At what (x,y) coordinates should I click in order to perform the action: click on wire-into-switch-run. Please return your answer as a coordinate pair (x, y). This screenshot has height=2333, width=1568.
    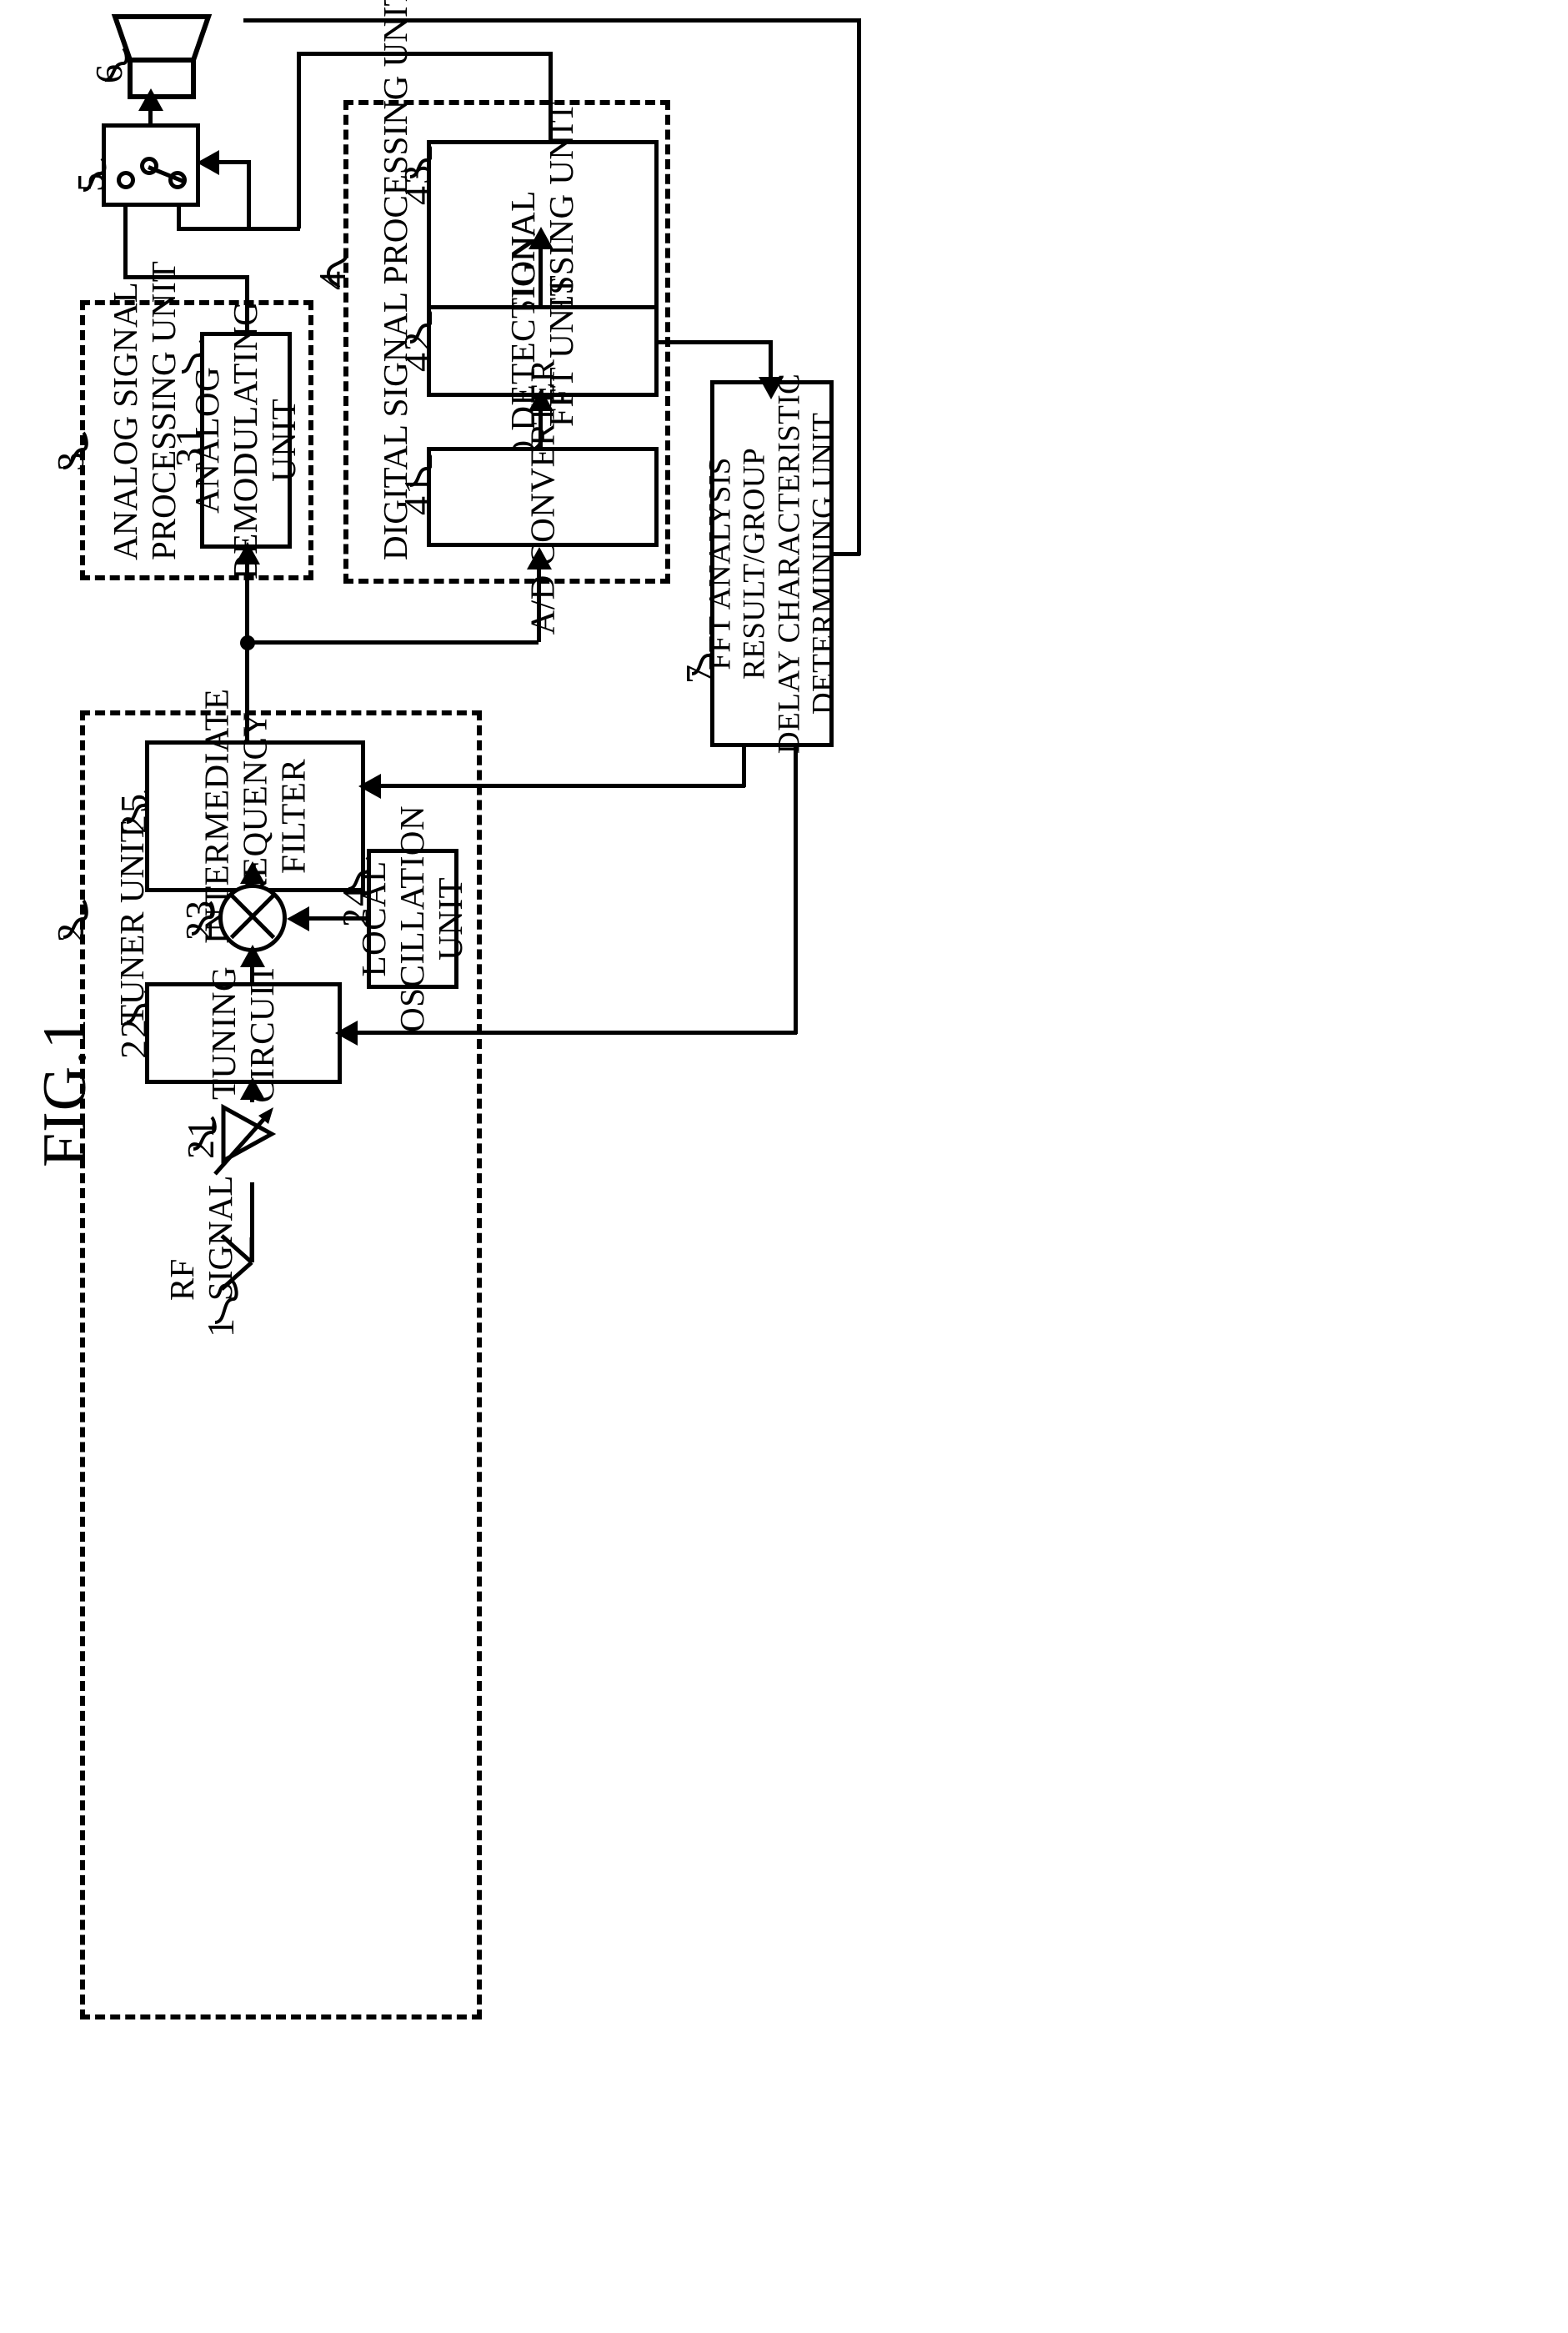
    Looking at the image, I should click on (234, 162).